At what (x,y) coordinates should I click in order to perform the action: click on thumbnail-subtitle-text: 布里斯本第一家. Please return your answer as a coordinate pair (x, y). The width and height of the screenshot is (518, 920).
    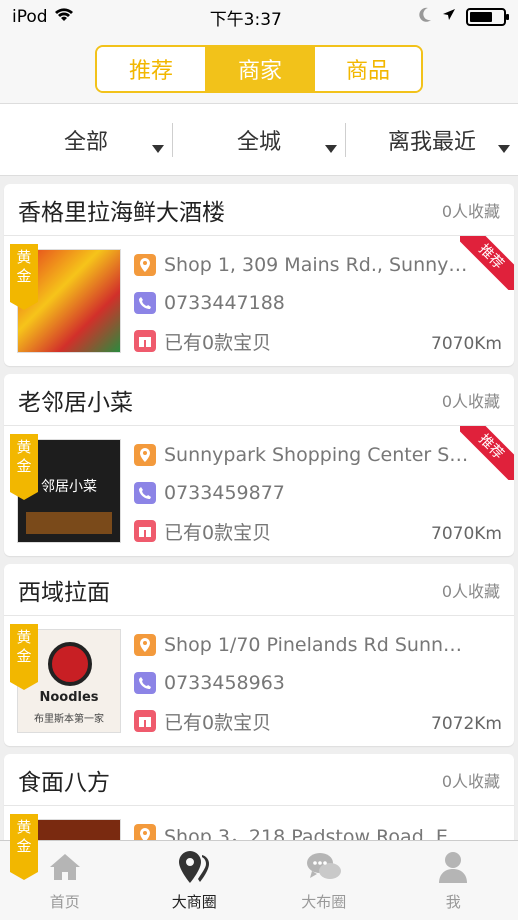
    Looking at the image, I should click on (69, 719).